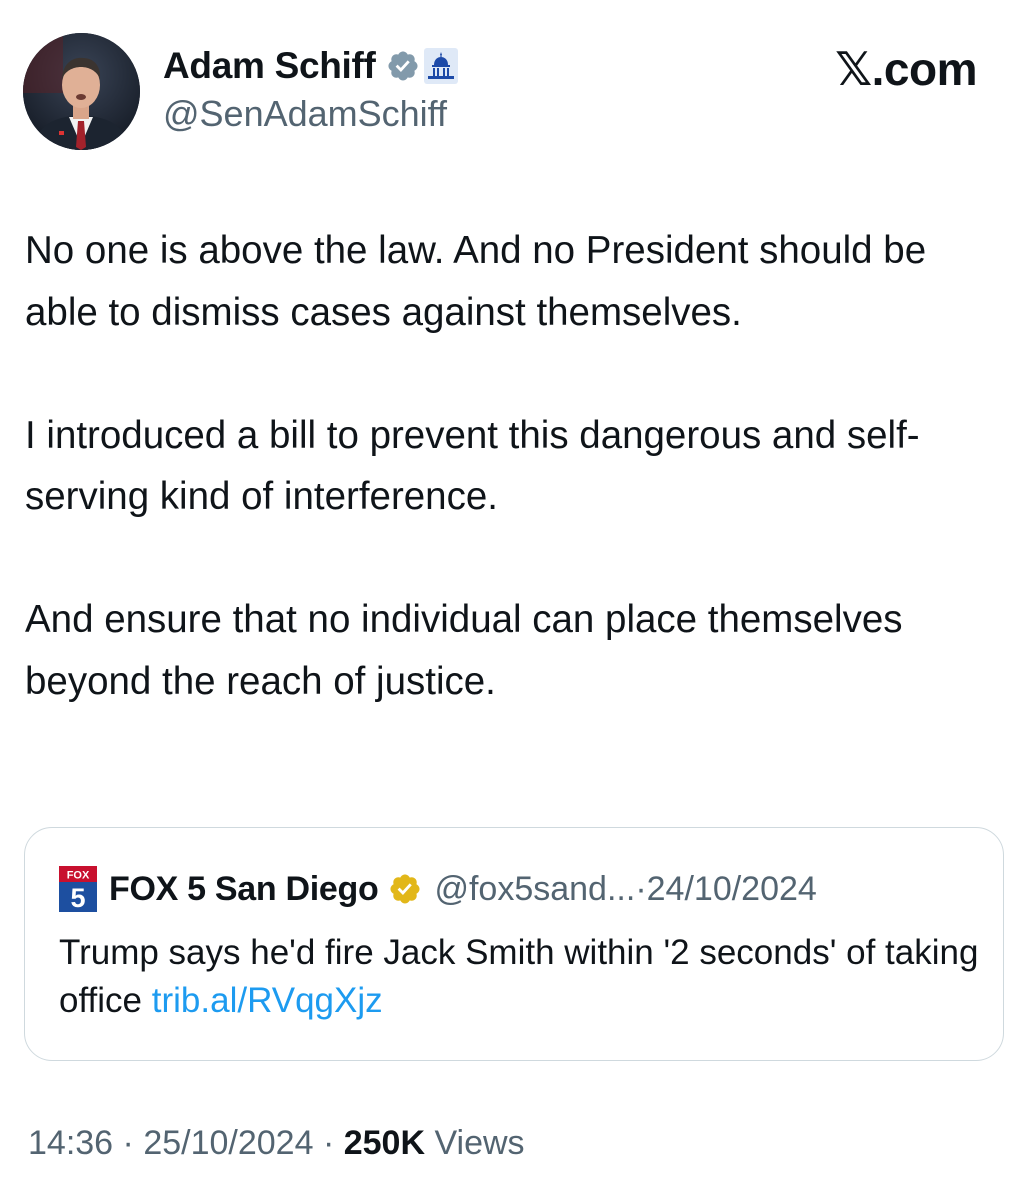  I want to click on svg-text: FOX, so click(78, 876).